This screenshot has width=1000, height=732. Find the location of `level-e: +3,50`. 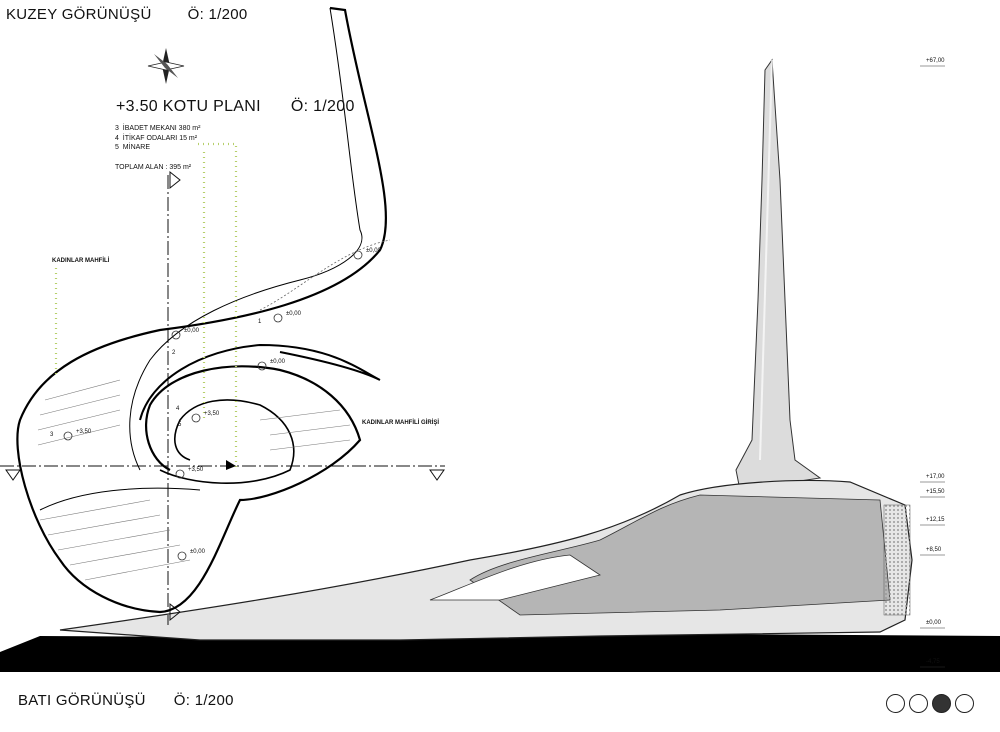

level-e: +3,50 is located at coordinates (84, 432).